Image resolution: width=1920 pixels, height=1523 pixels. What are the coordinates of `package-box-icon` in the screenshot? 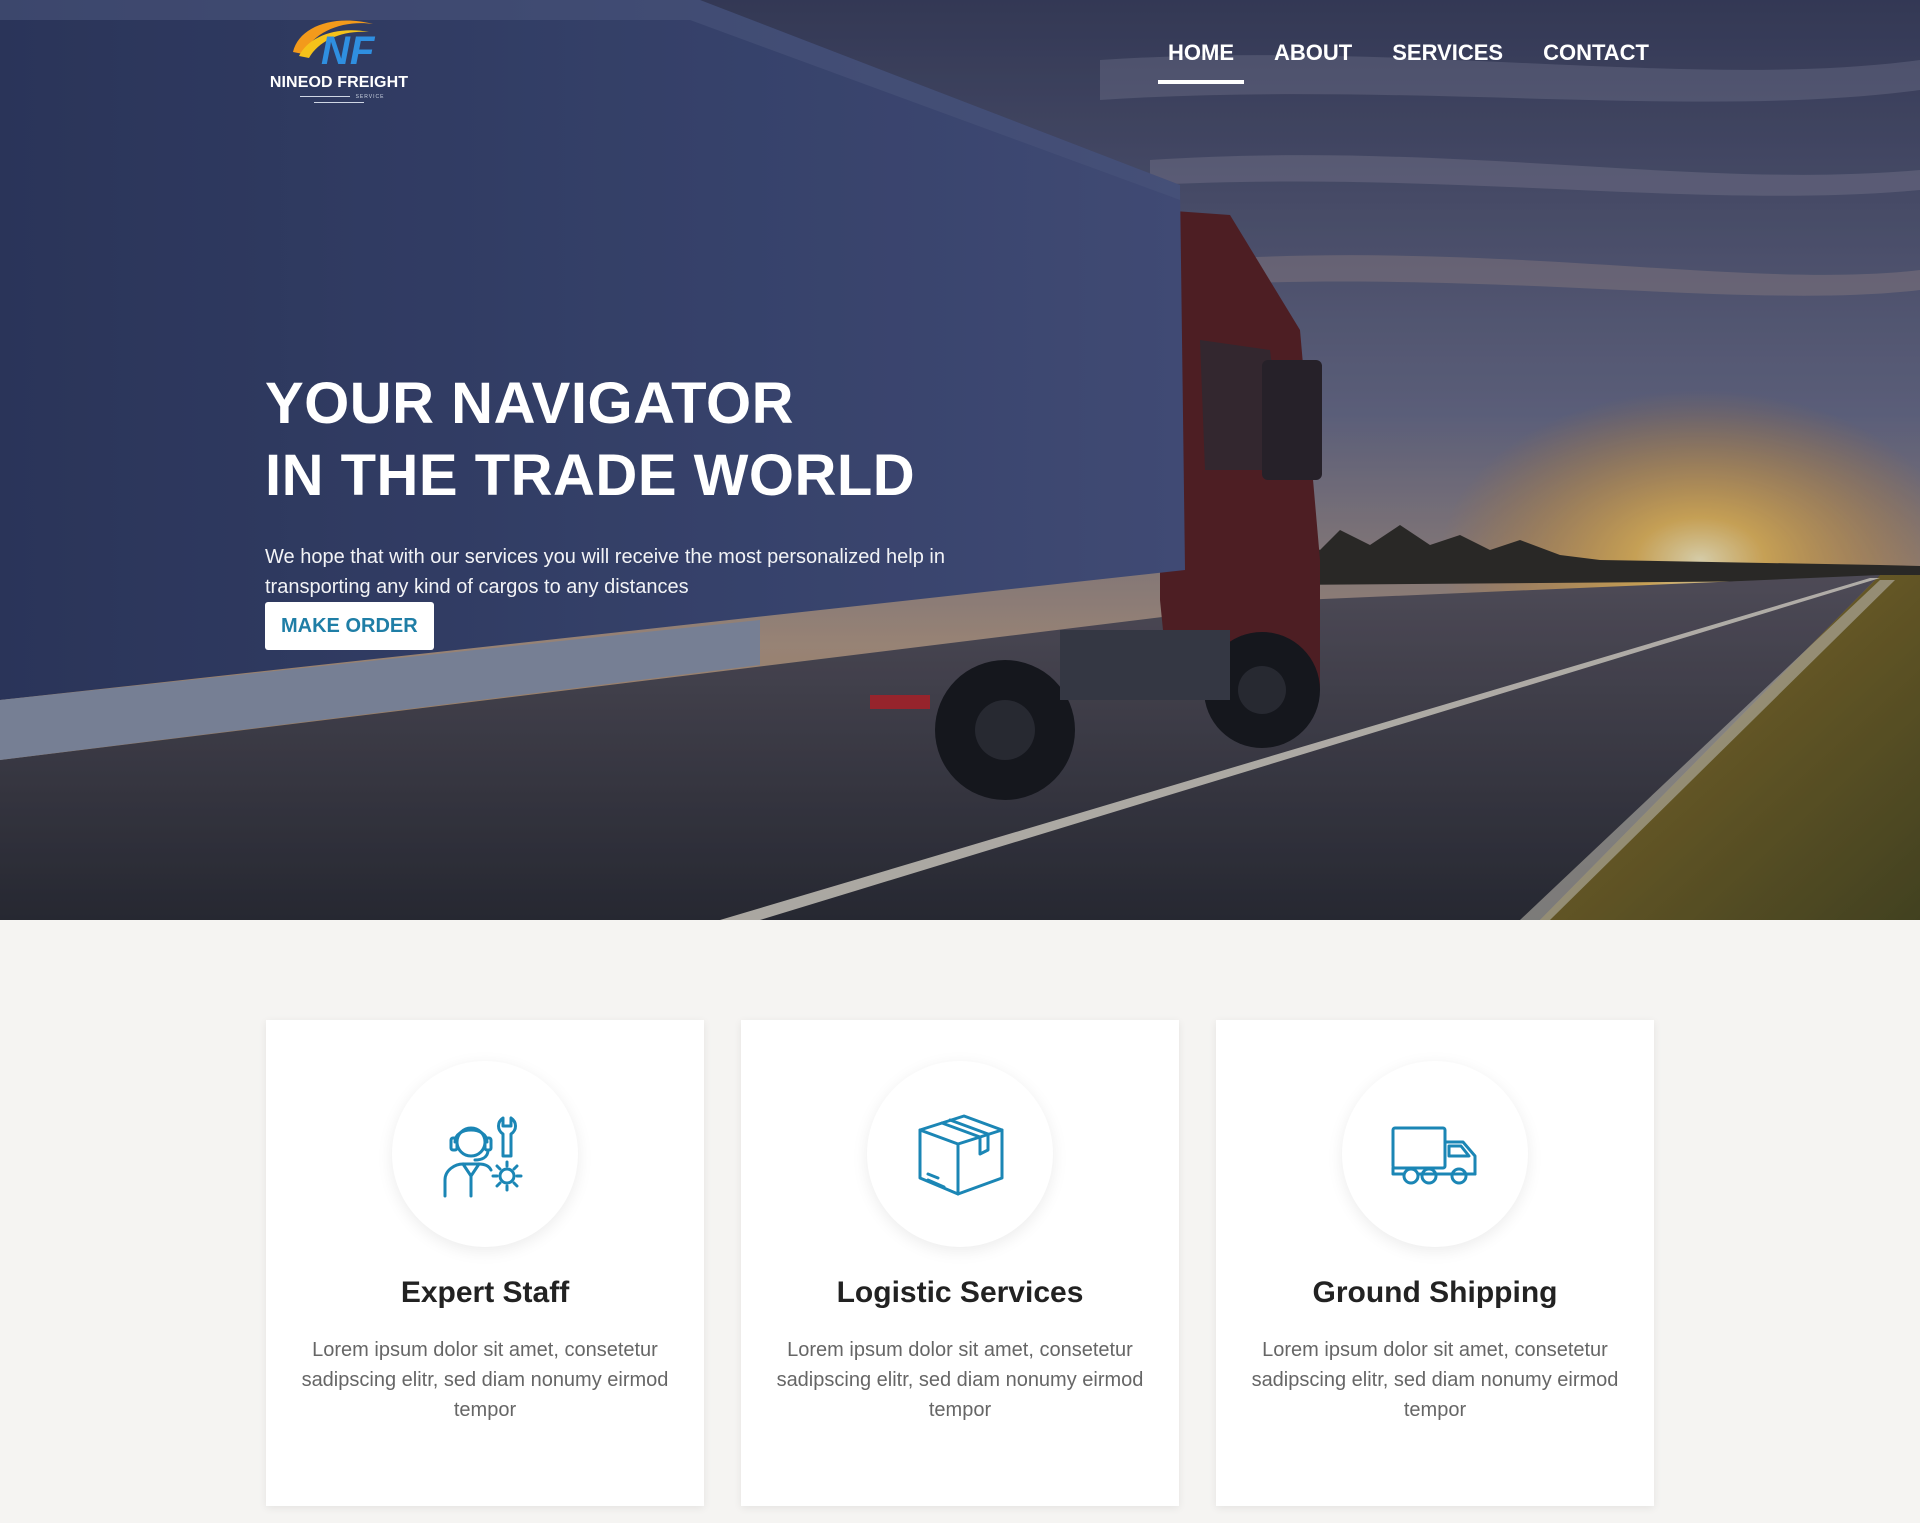 It's located at (961, 1155).